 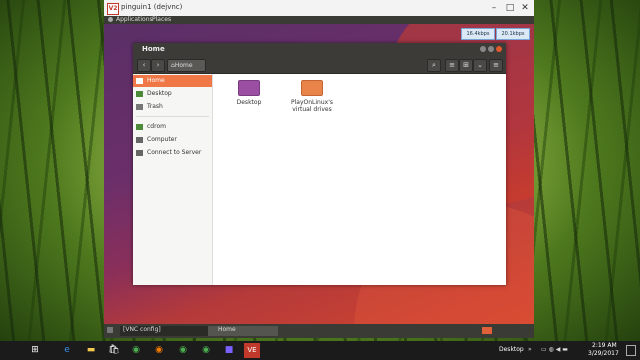 What do you see at coordinates (229, 350) in the screenshot?
I see `app-taskbar-icon: ■` at bounding box center [229, 350].